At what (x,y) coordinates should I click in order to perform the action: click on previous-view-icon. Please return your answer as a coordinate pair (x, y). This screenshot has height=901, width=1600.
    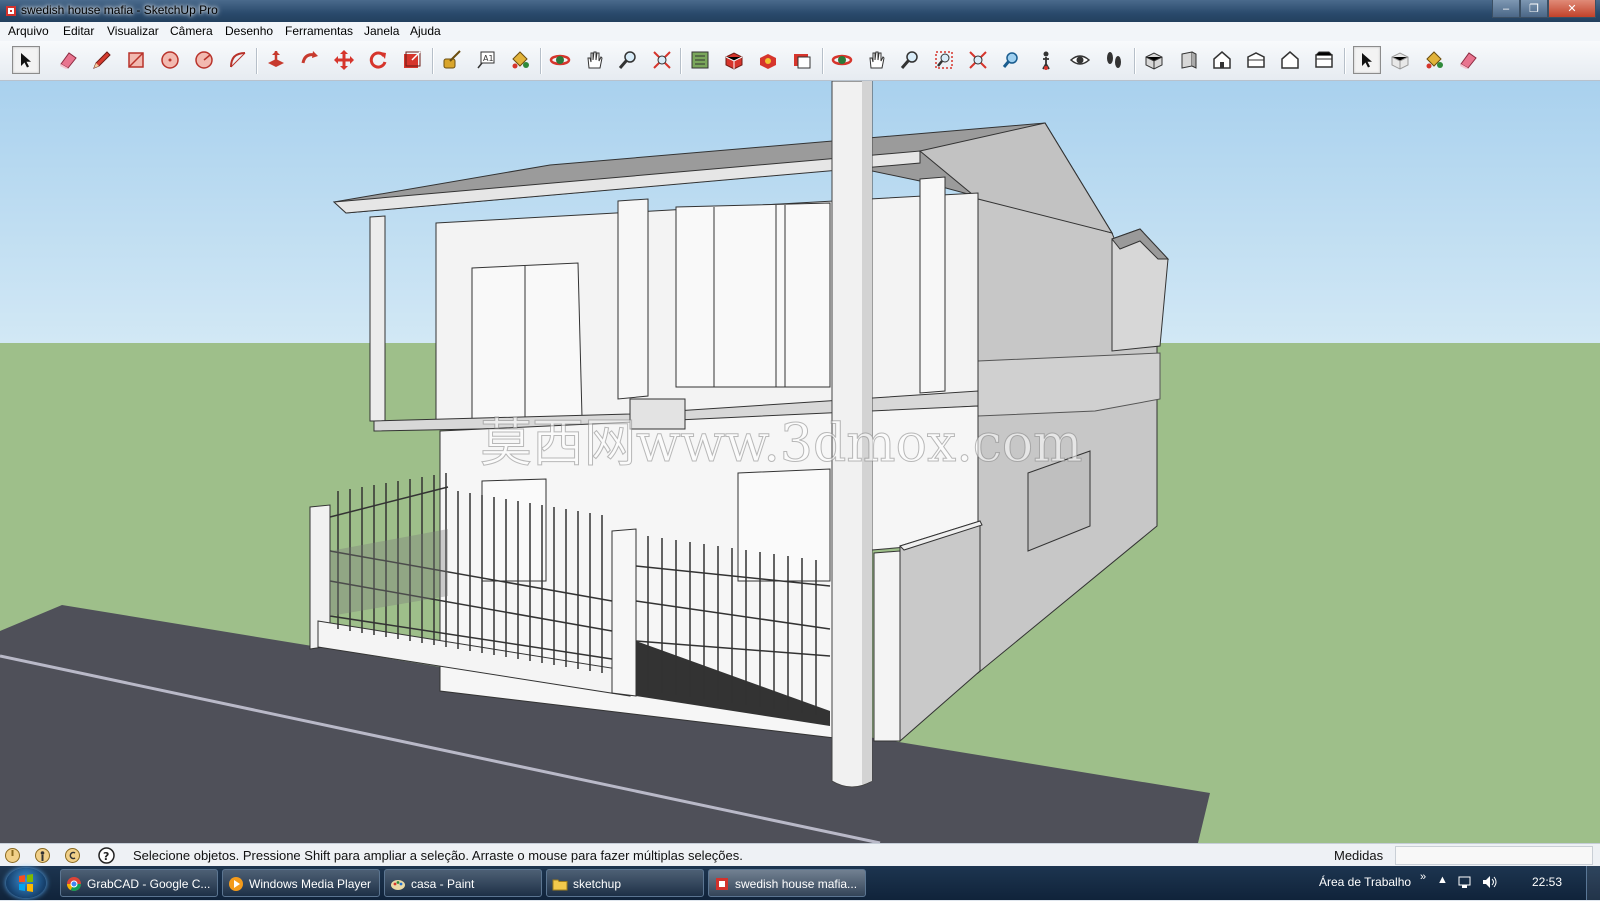
    Looking at the image, I should click on (1012, 60).